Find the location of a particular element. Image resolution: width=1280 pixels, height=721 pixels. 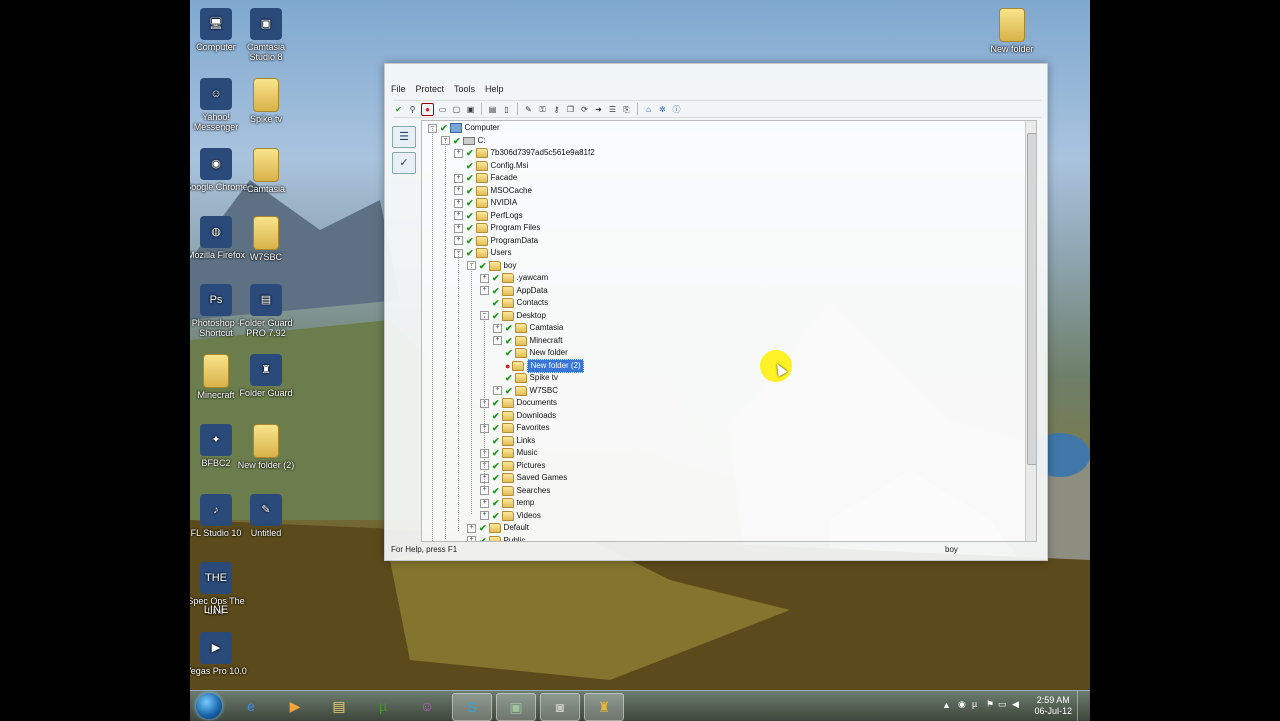

tree-row: + ✔ Pictures is located at coordinates (512, 466).